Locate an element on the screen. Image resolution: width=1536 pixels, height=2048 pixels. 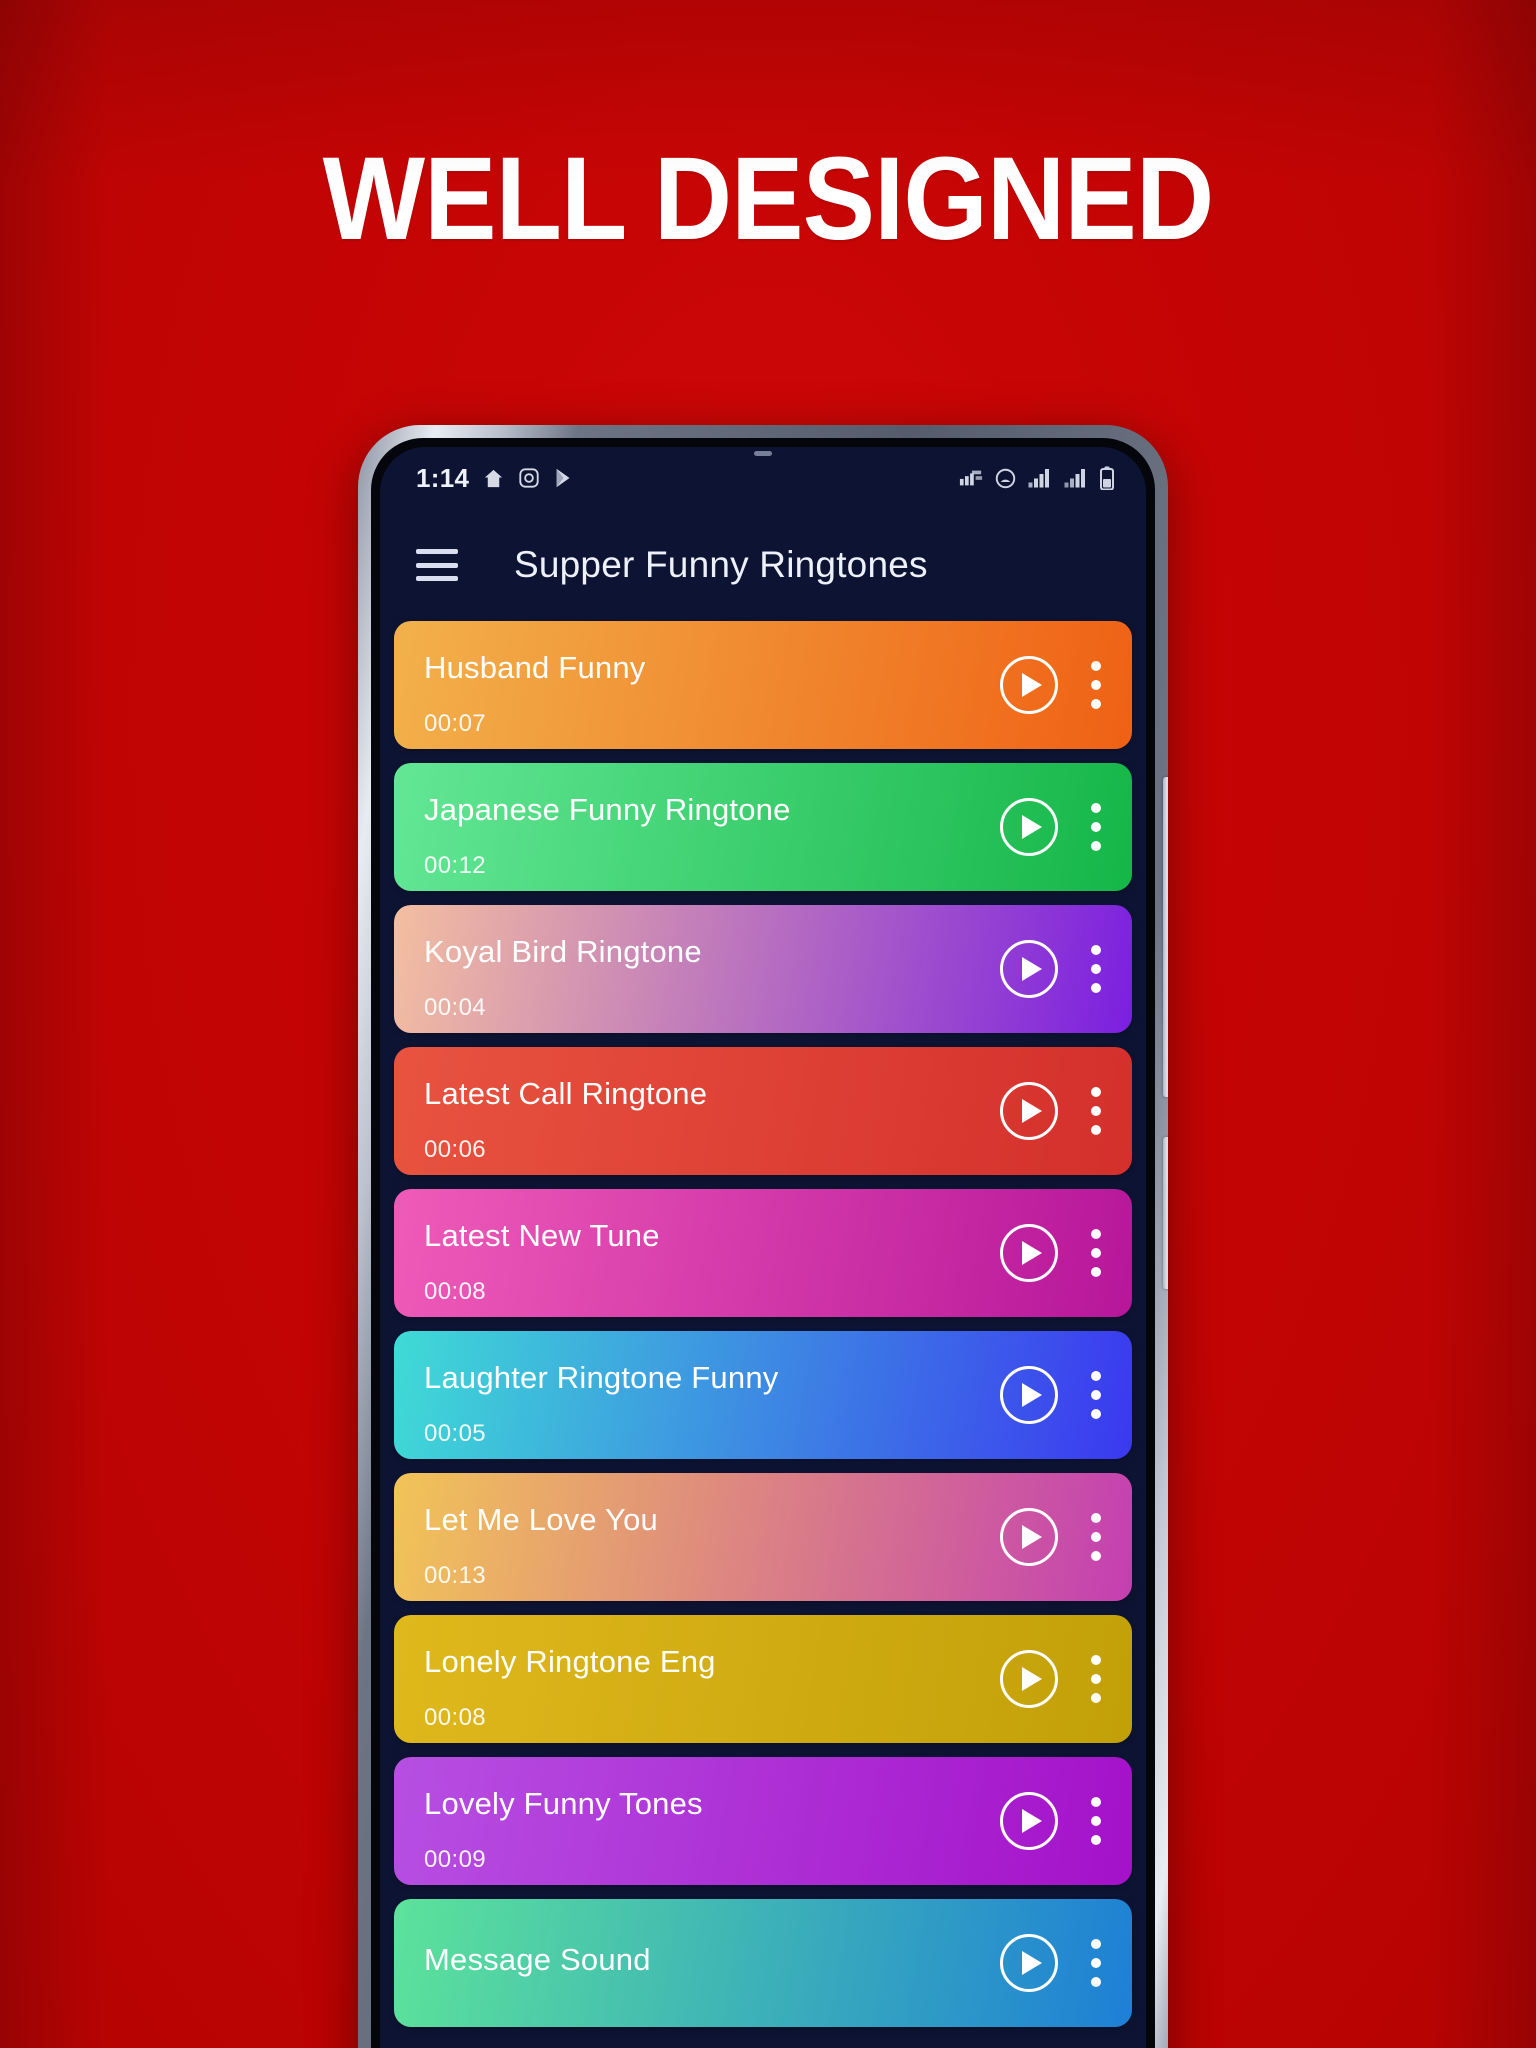
home-notification-icon is located at coordinates (493, 478).